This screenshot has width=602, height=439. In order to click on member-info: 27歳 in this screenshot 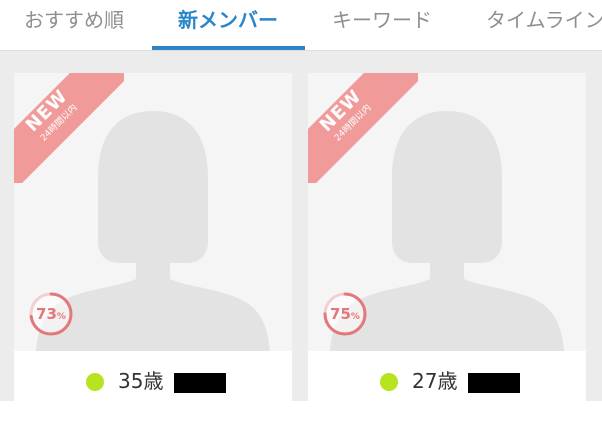, I will do `click(447, 379)`.